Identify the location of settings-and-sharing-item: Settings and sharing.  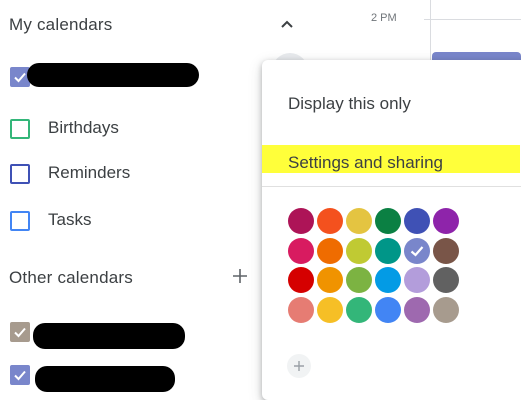
(391, 163).